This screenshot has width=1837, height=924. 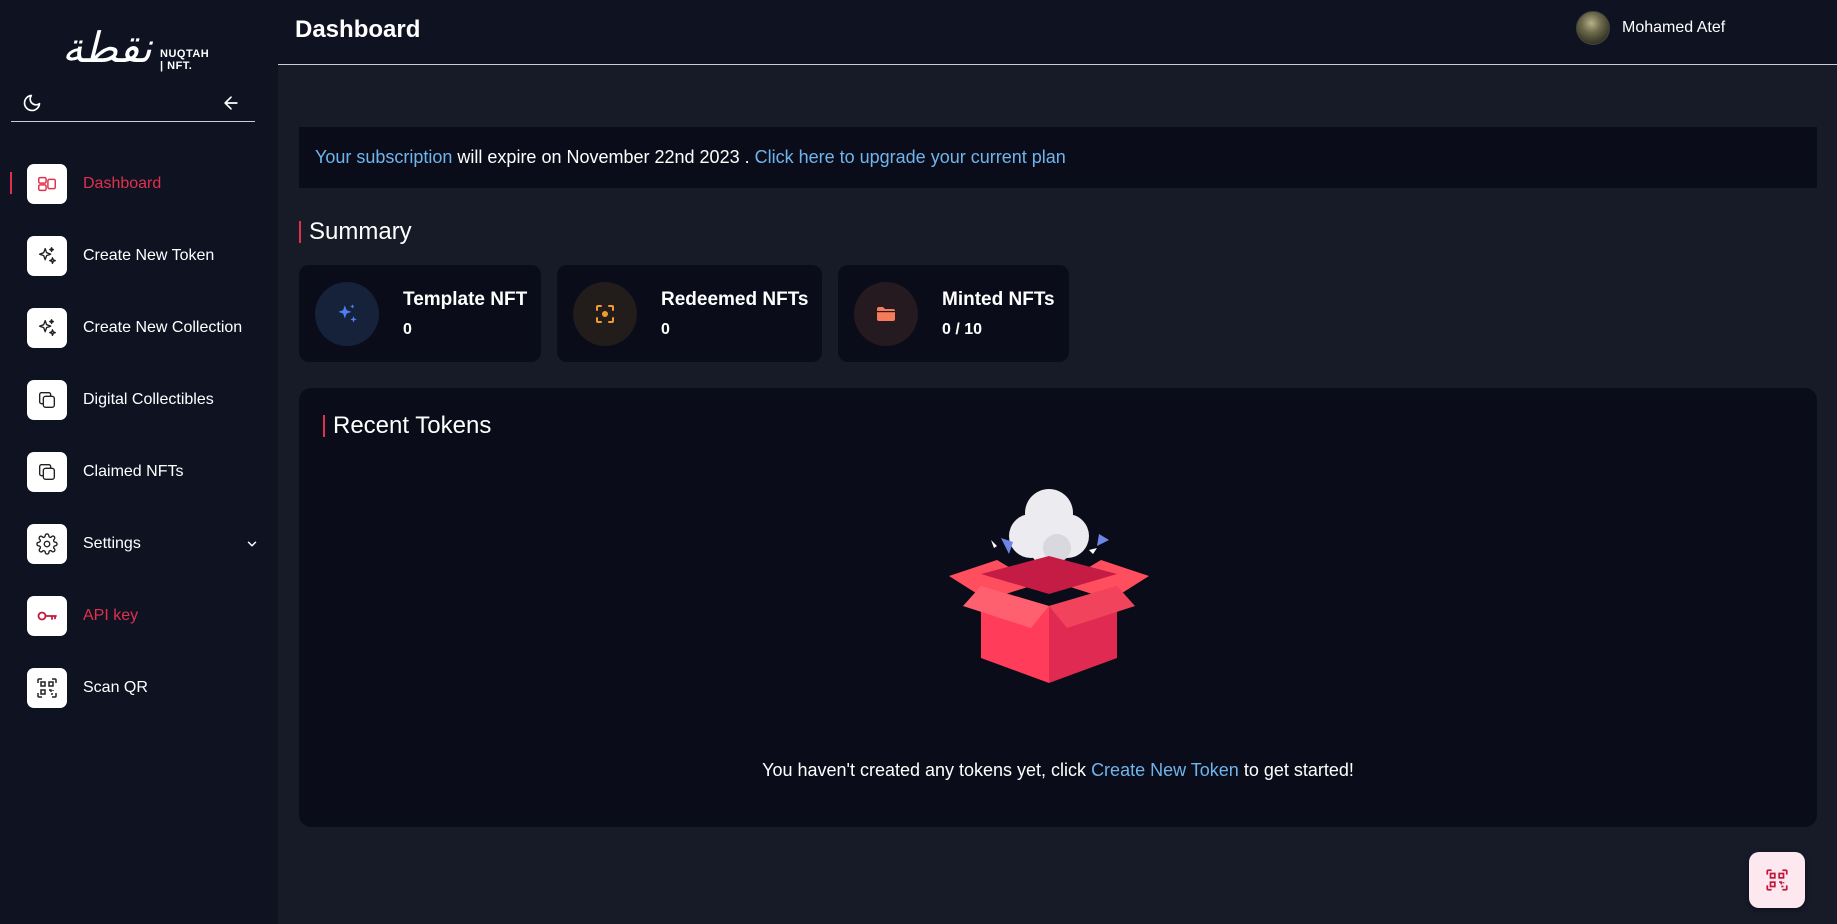 I want to click on brand-name-line1: NUQTAH, so click(x=185, y=54).